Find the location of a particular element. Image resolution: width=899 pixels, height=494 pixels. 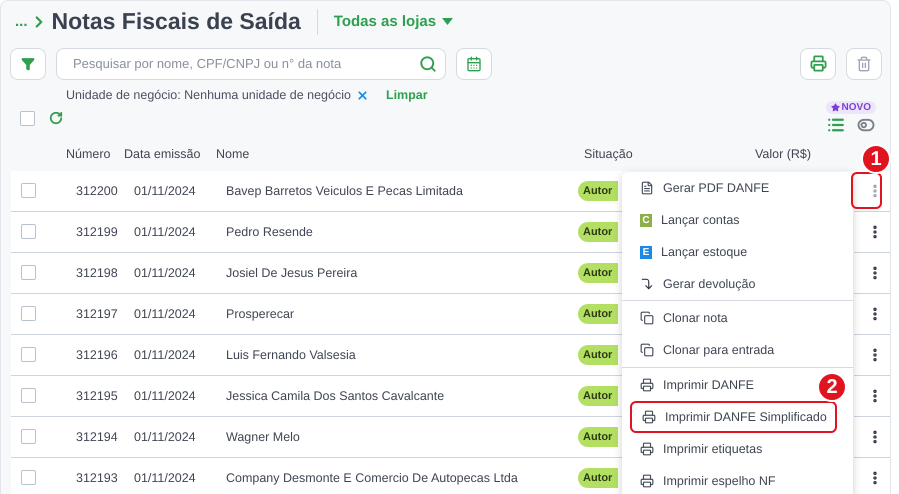

table-cell-text: Luis Fernando Valsesia is located at coordinates (291, 355).